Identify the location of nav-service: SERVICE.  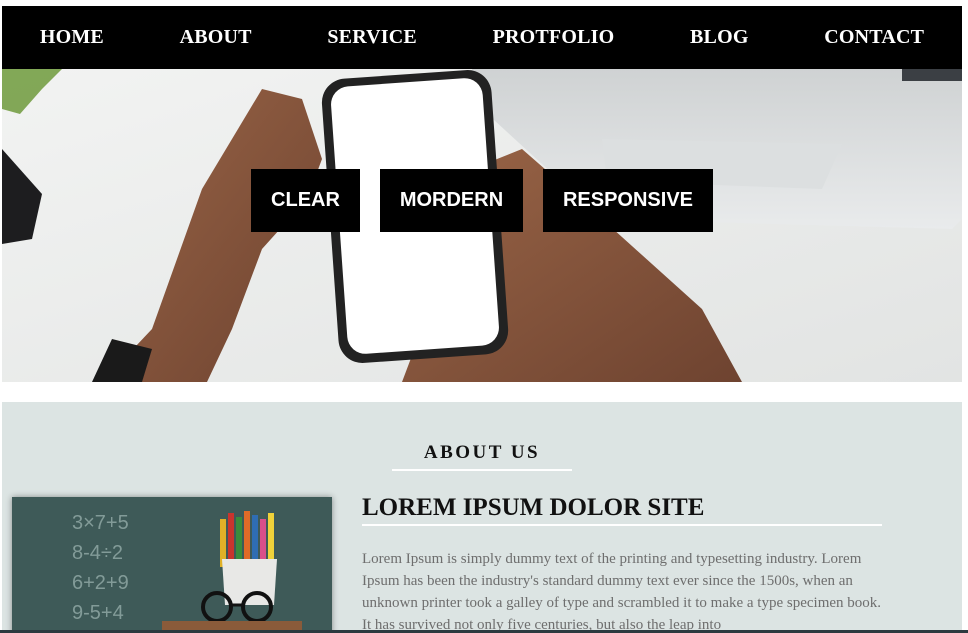
(372, 37).